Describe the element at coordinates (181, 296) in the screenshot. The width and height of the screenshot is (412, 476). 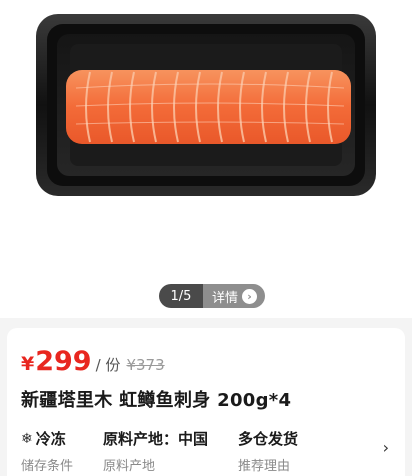
I see `image-counter: 1/5` at that location.